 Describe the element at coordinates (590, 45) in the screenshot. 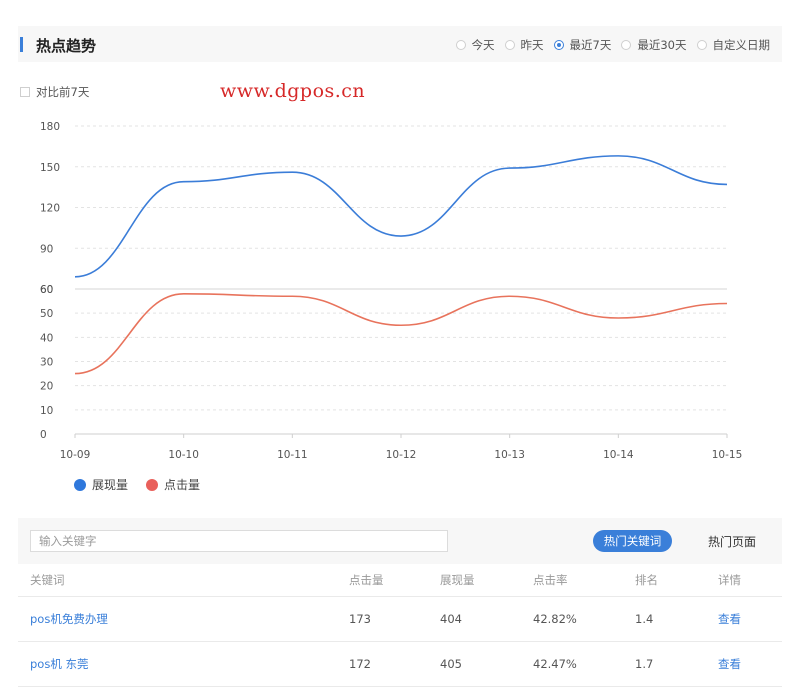

I see `range-option-label: 最近7天` at that location.